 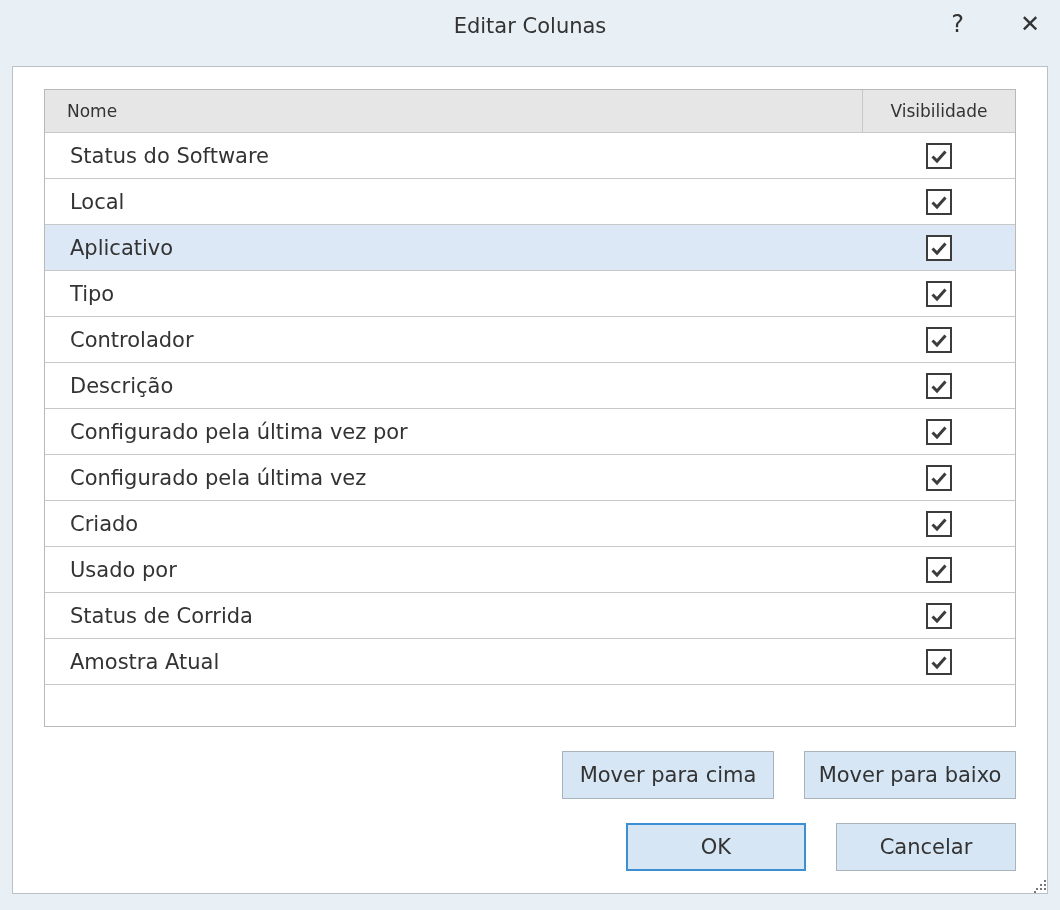 I want to click on column-name: Tipo, so click(x=92, y=293).